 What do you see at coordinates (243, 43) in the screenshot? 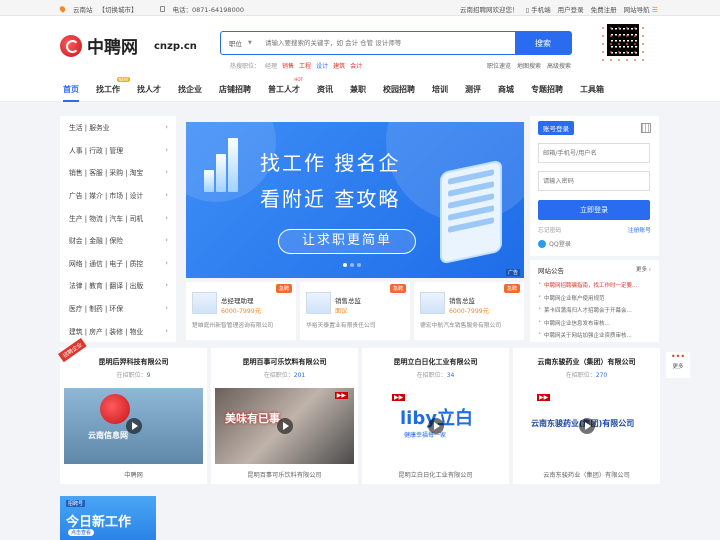
I see `search-type-select: 职位 ▼` at bounding box center [243, 43].